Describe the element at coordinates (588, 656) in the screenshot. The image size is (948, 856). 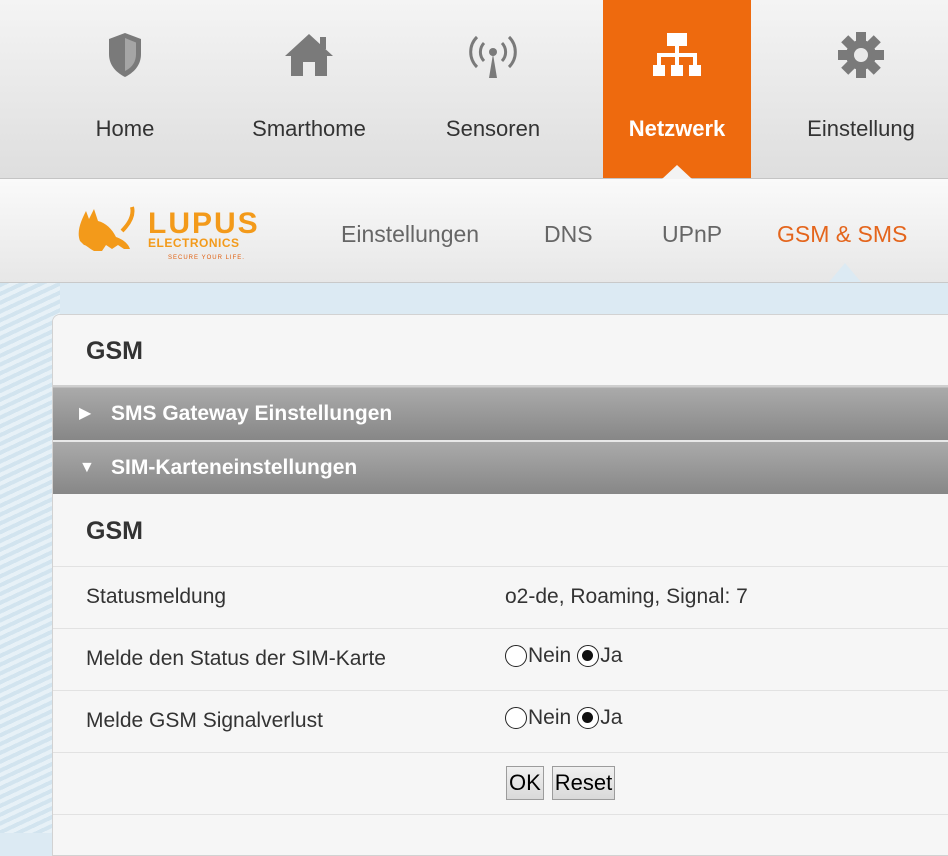
I see `sim-status-radio-ja` at that location.